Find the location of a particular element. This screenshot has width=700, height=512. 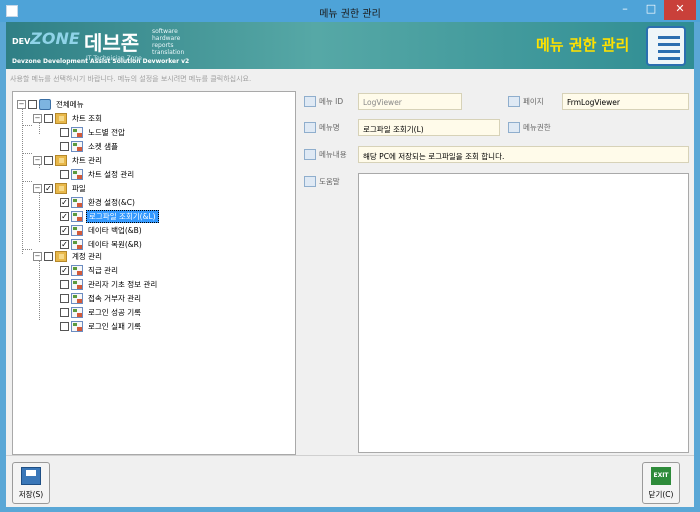

minimize-button: – is located at coordinates (625, 10).